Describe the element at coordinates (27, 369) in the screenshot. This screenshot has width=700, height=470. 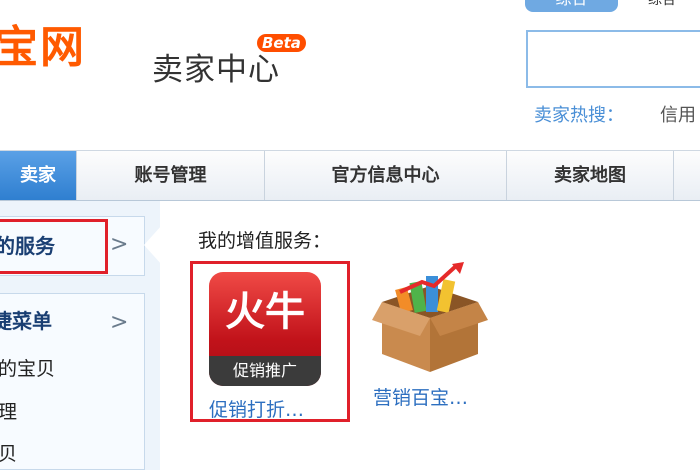
I see `sidebar-link: 的宝贝` at that location.